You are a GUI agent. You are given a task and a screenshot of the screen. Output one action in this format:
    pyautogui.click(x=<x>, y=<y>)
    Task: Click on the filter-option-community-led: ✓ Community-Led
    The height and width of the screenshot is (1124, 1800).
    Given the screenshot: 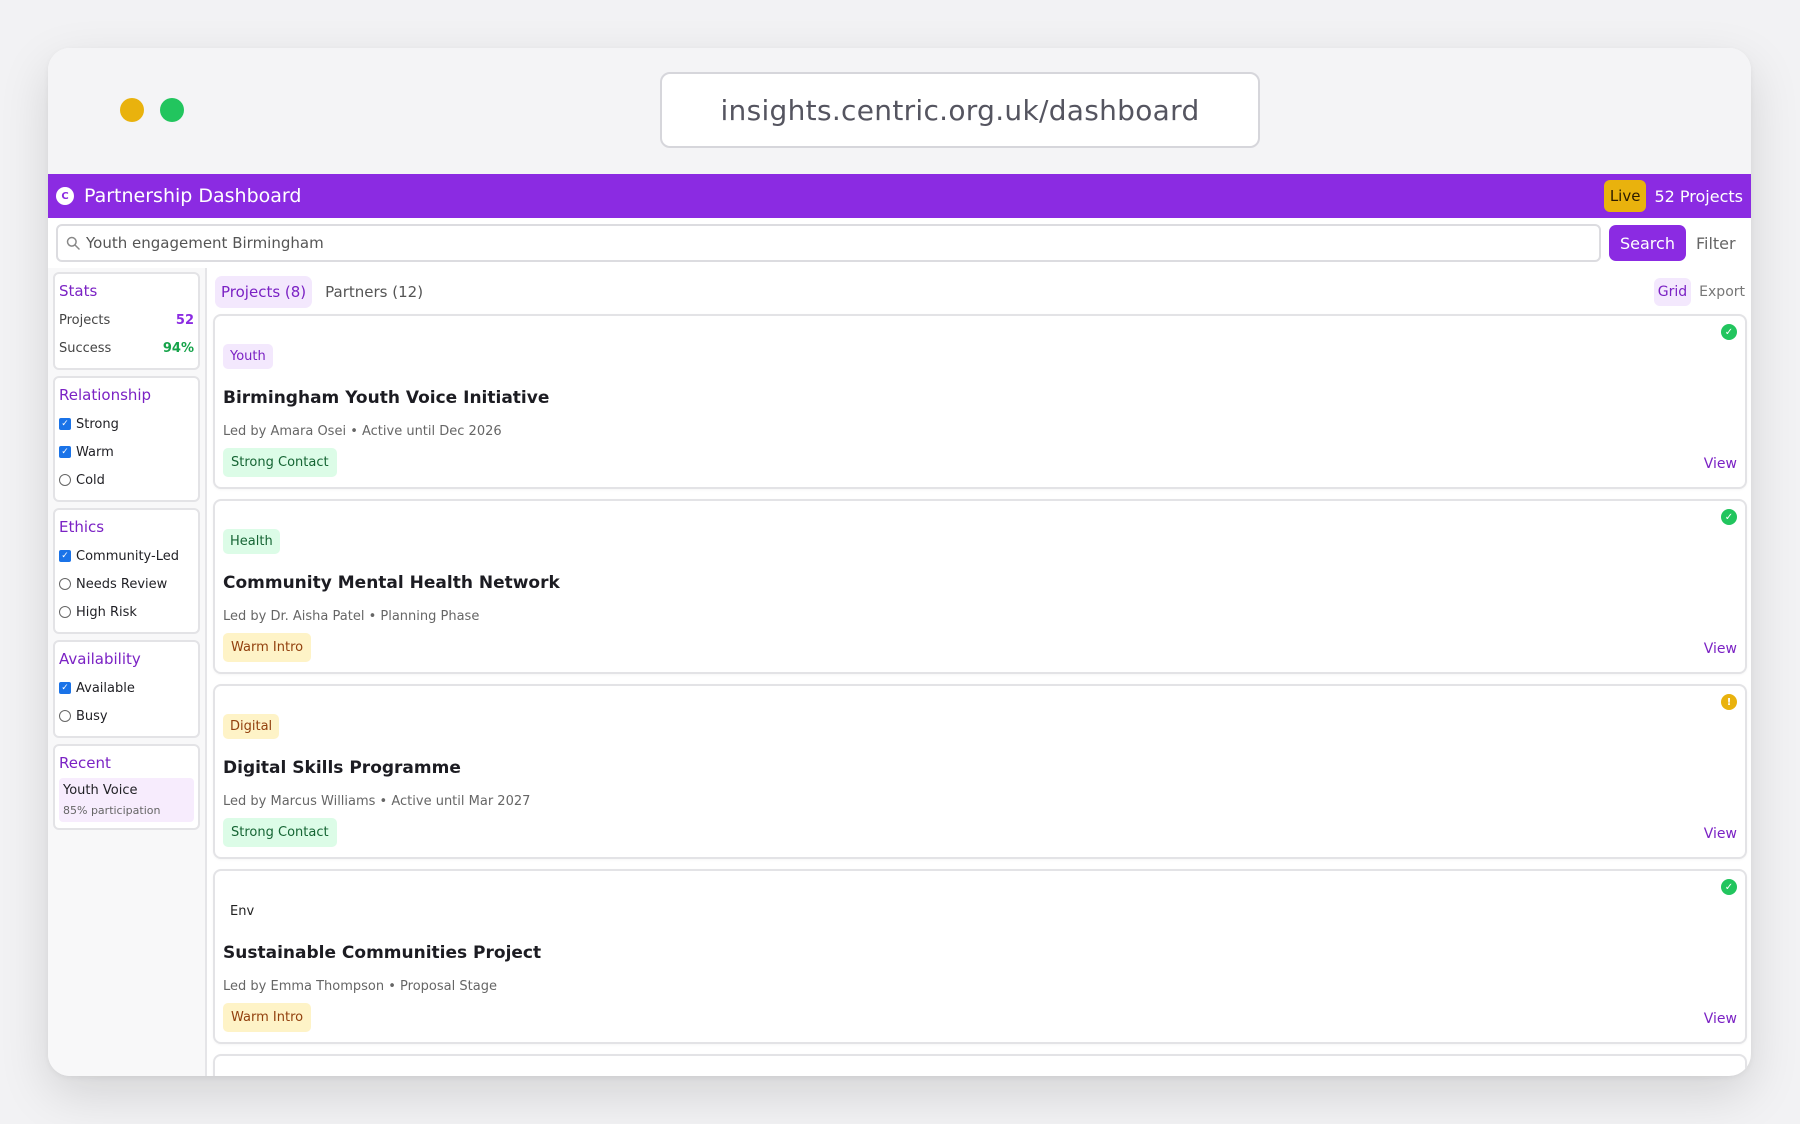 What is the action you would take?
    pyautogui.click(x=126, y=556)
    